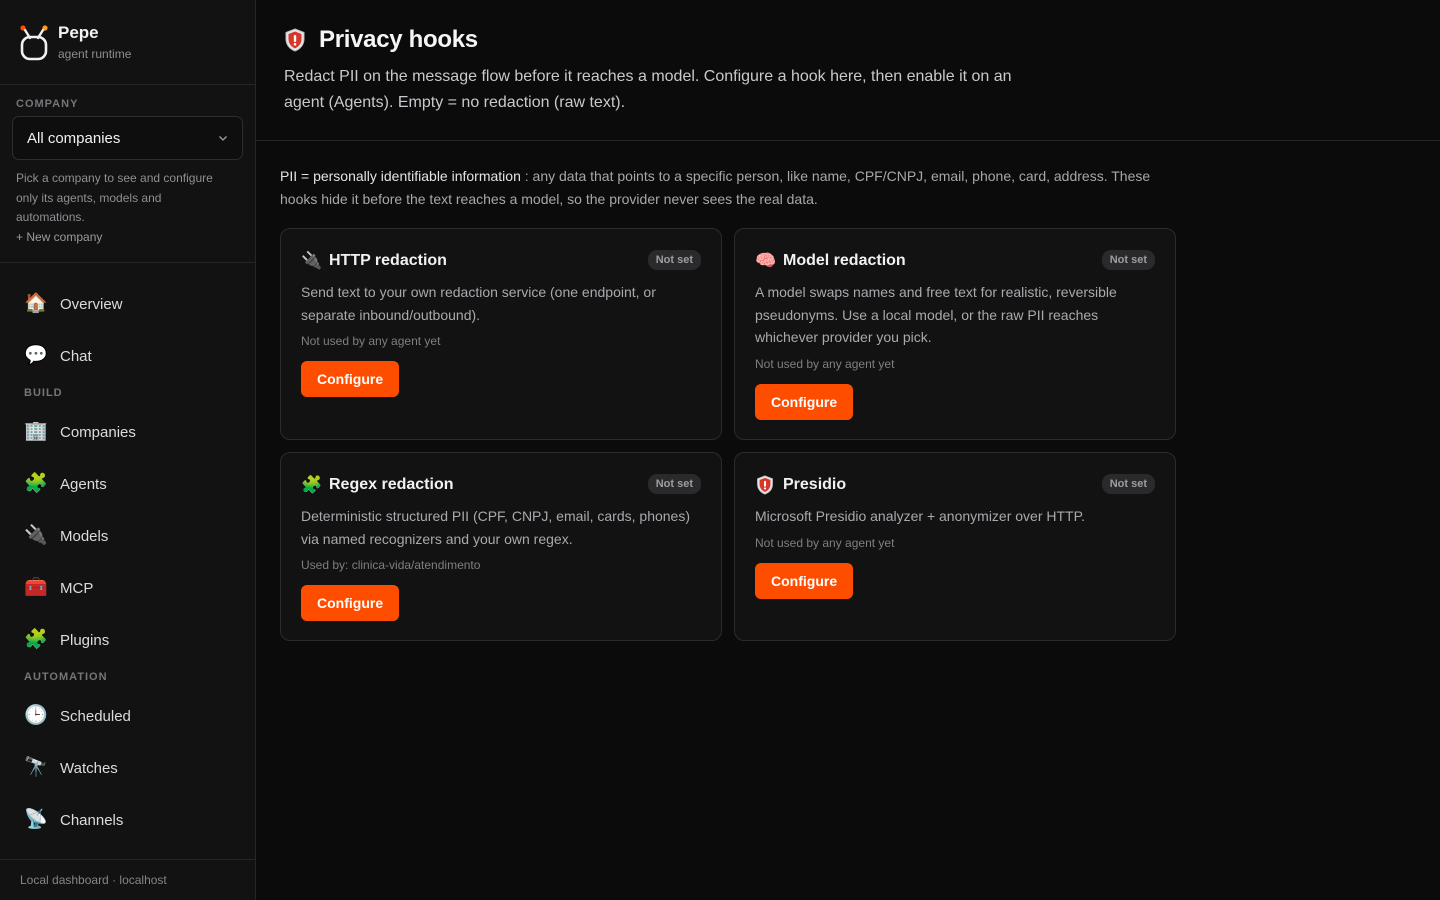 The width and height of the screenshot is (1440, 900). What do you see at coordinates (127, 237) in the screenshot?
I see `new-company-link: + New company` at bounding box center [127, 237].